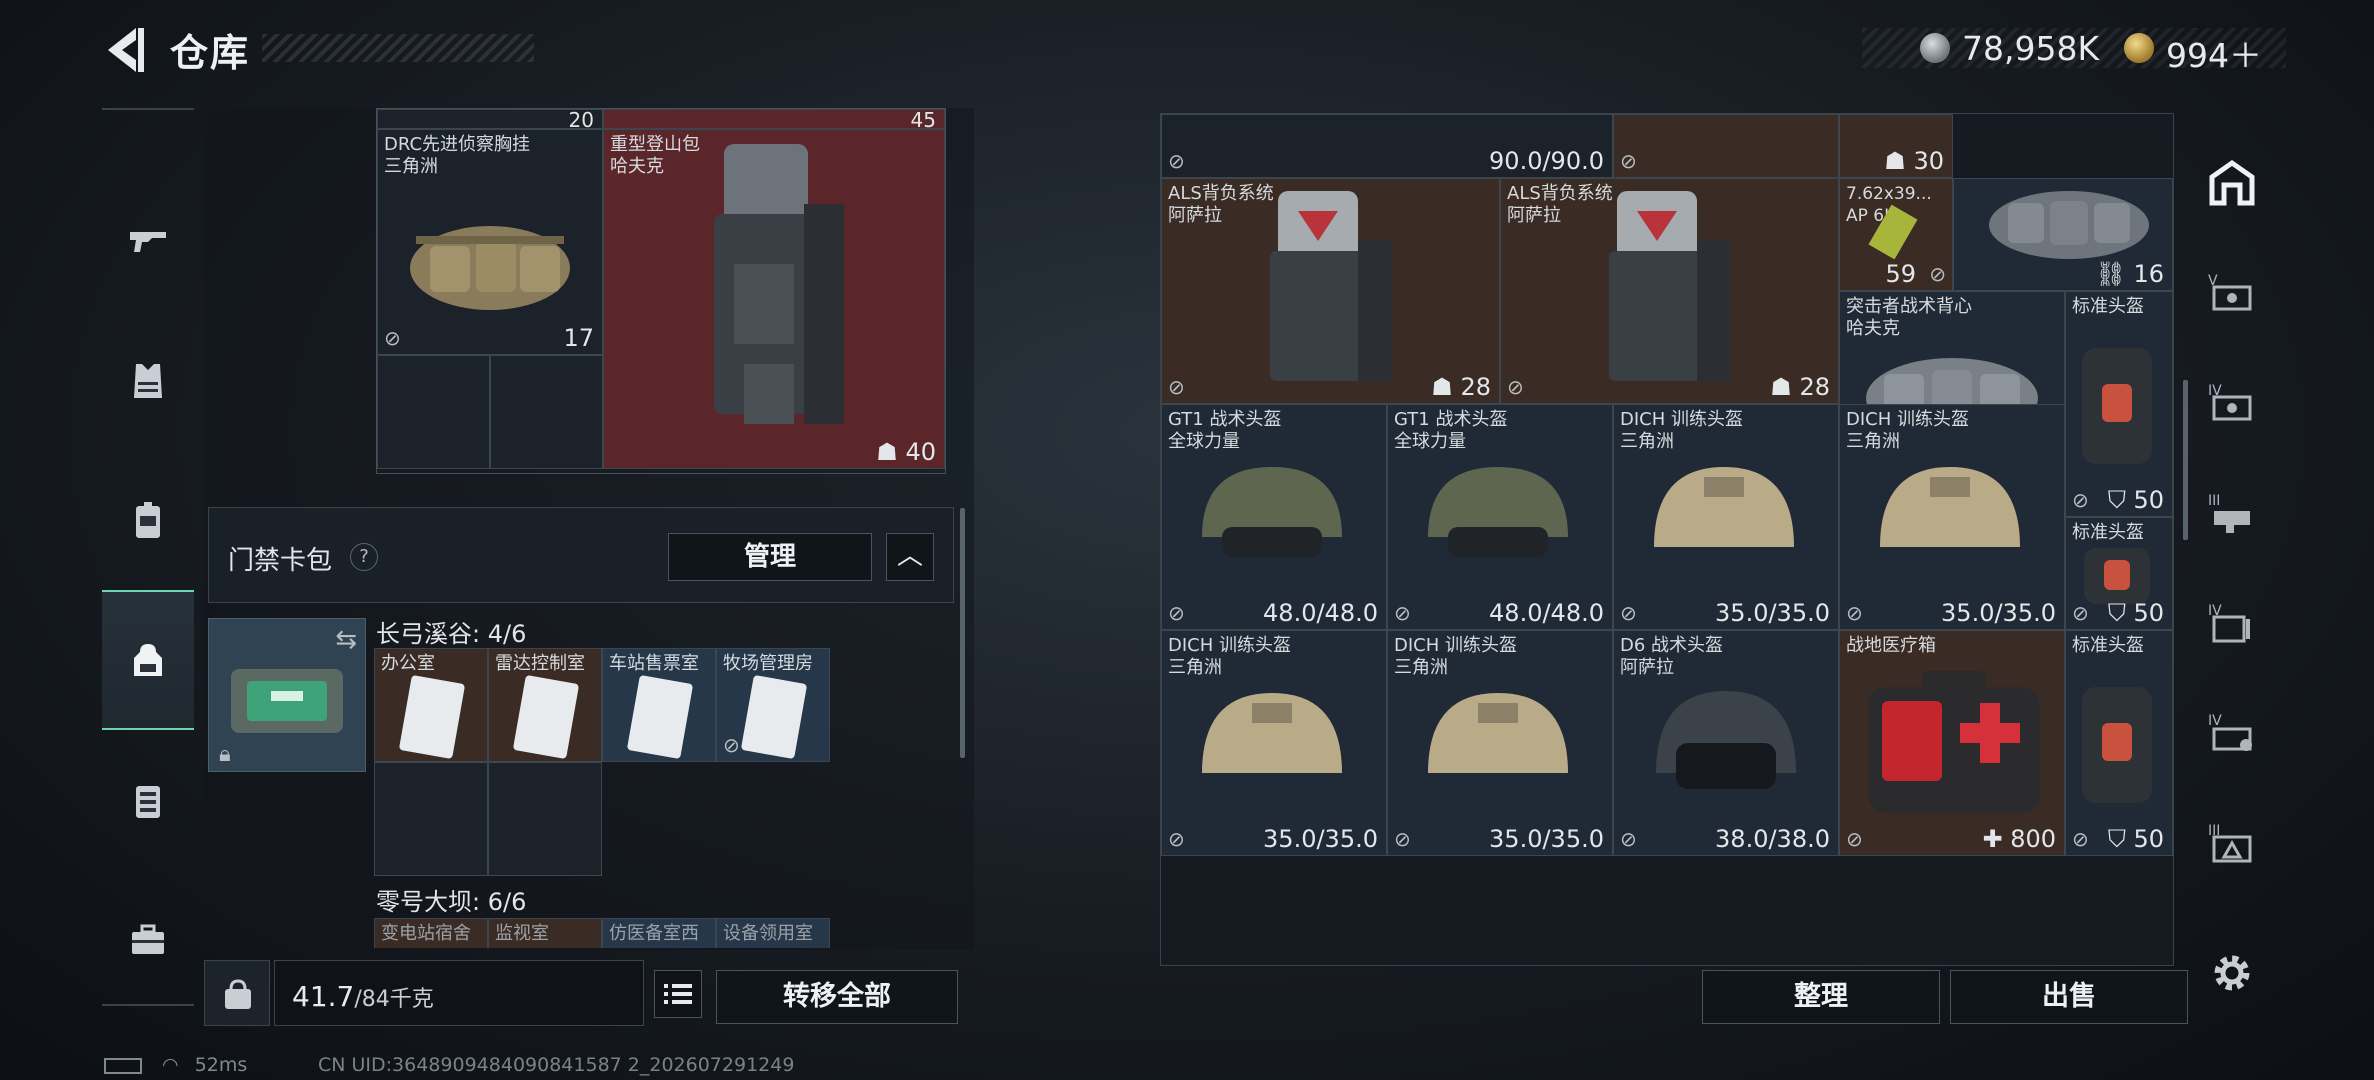 The width and height of the screenshot is (2374, 1080). Describe the element at coordinates (2232, 403) in the screenshot. I see `stash-page-4: IV` at that location.